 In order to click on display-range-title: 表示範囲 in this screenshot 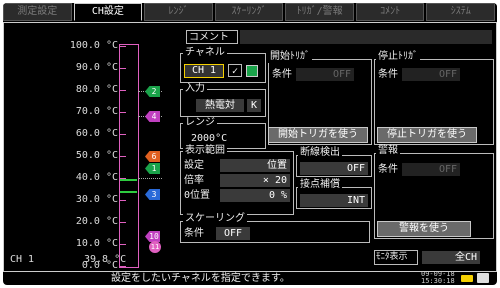, I will do `click(205, 151)`.